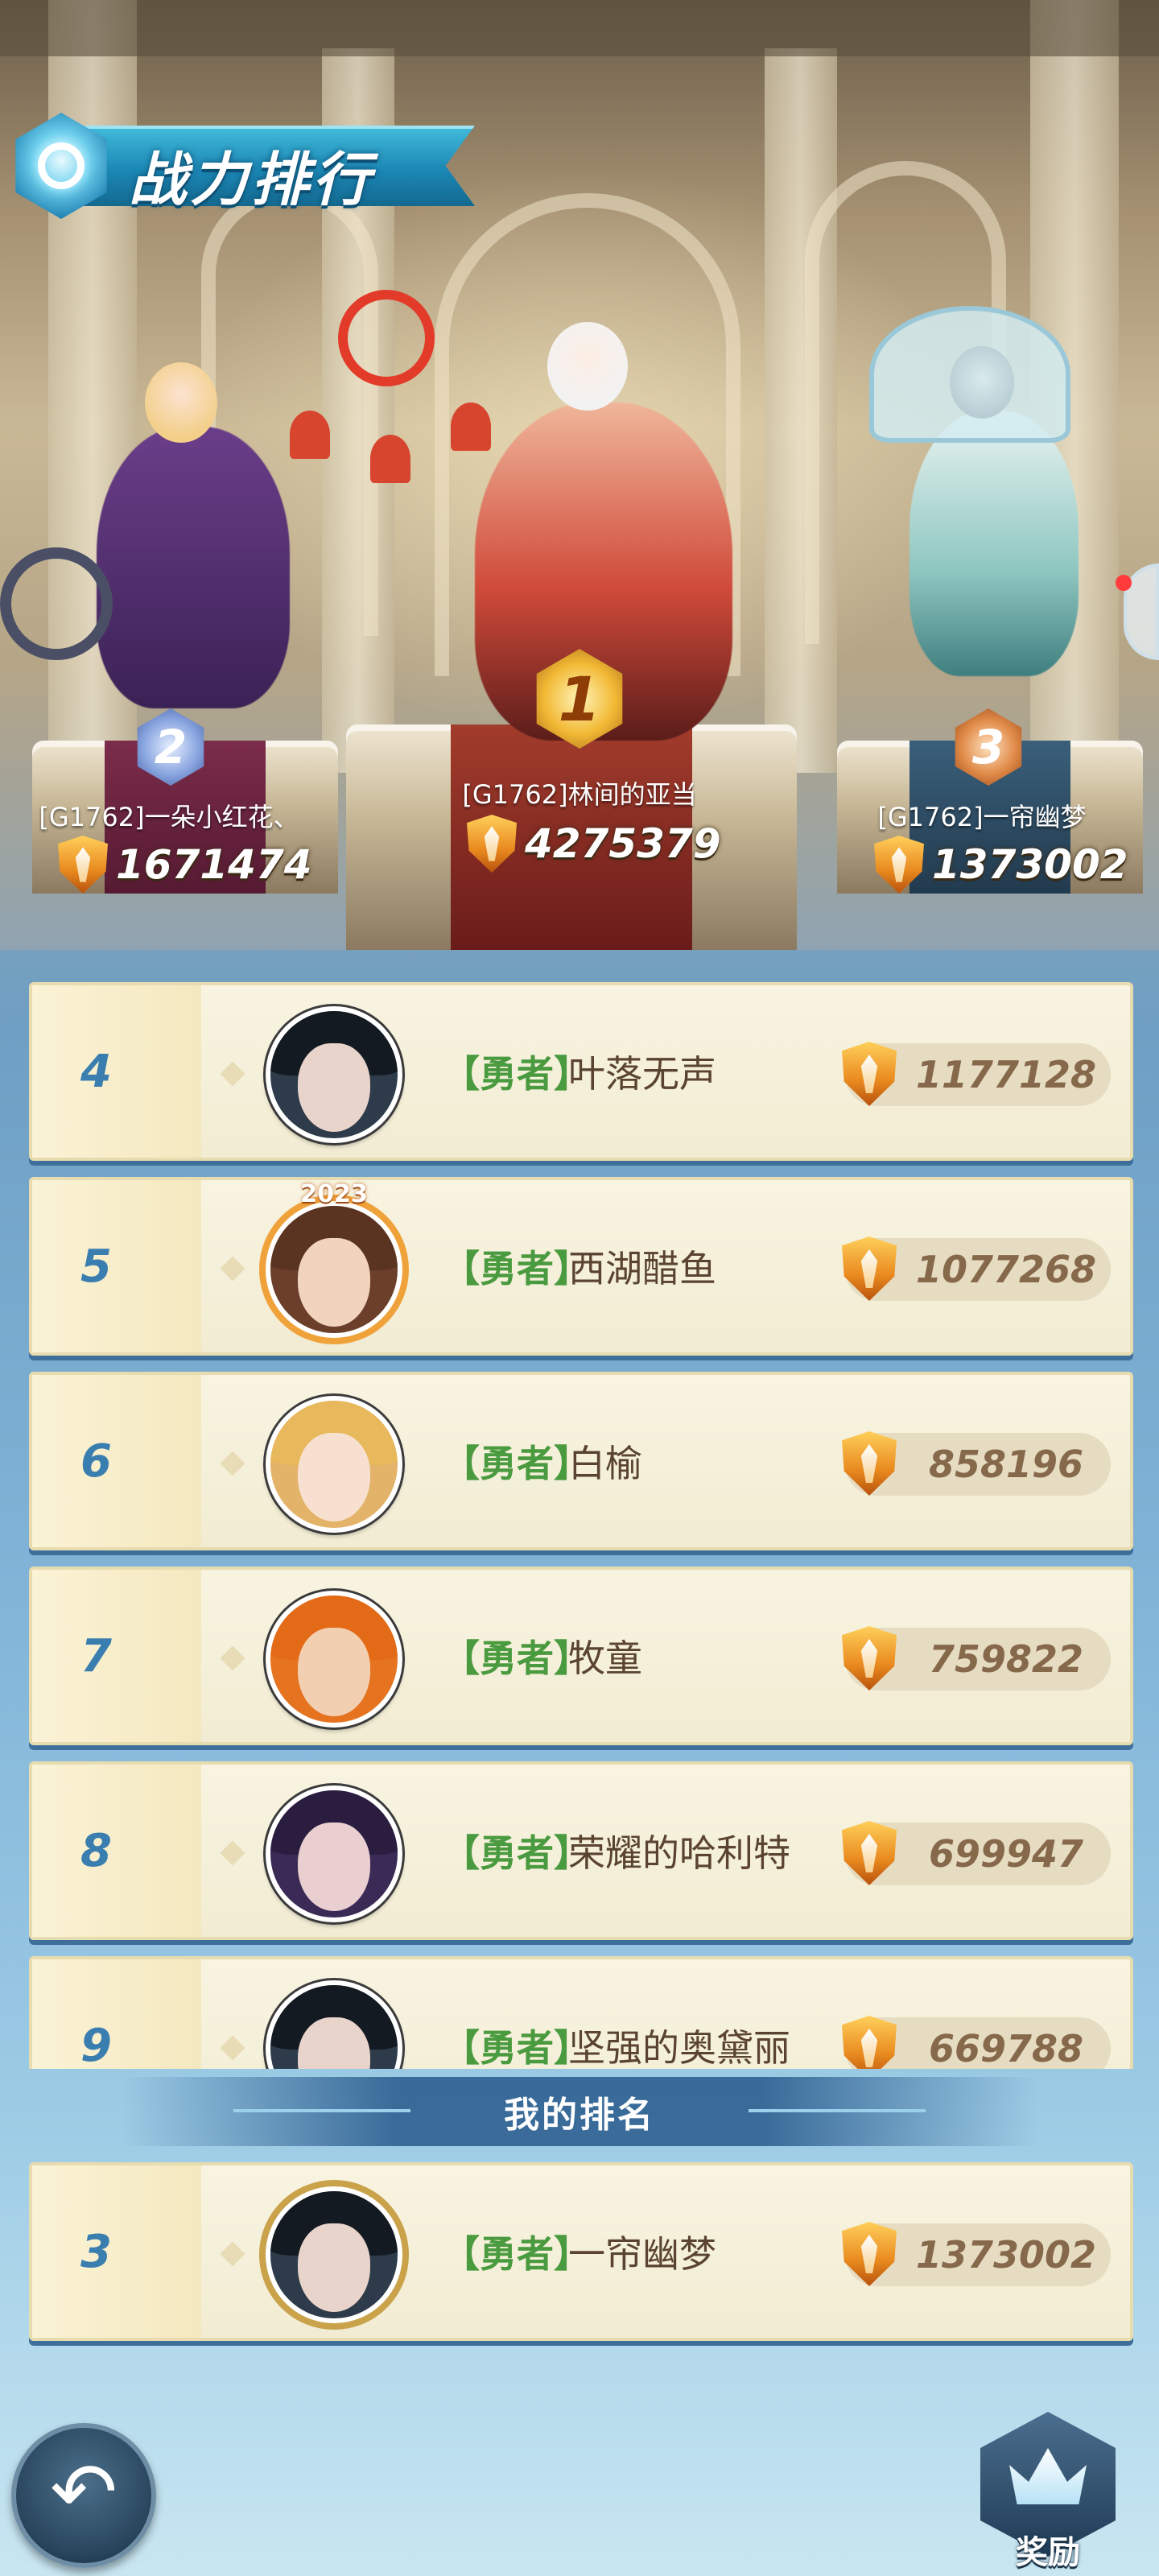 The image size is (1159, 2576). Describe the element at coordinates (1006, 1464) in the screenshot. I see `power-value: 858196` at that location.